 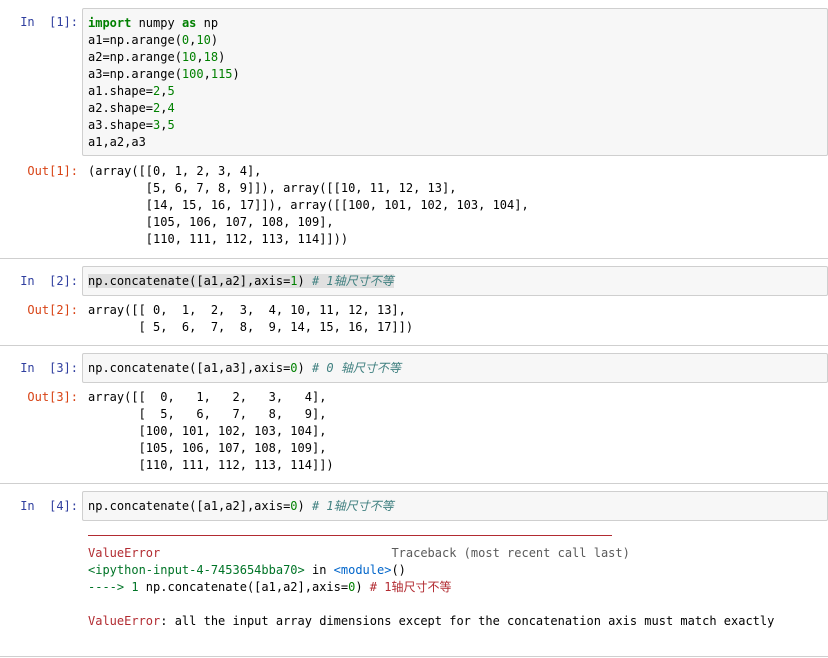 What do you see at coordinates (52, 171) in the screenshot?
I see `output-prompt: Out[1]:` at bounding box center [52, 171].